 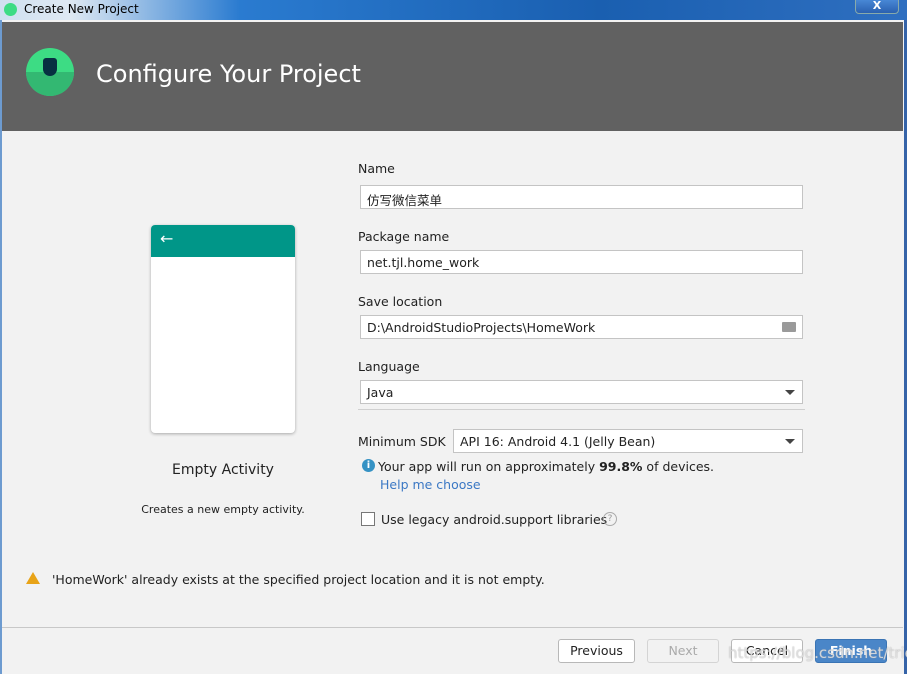 I want to click on back-arrow-icon: ←, so click(x=167, y=238).